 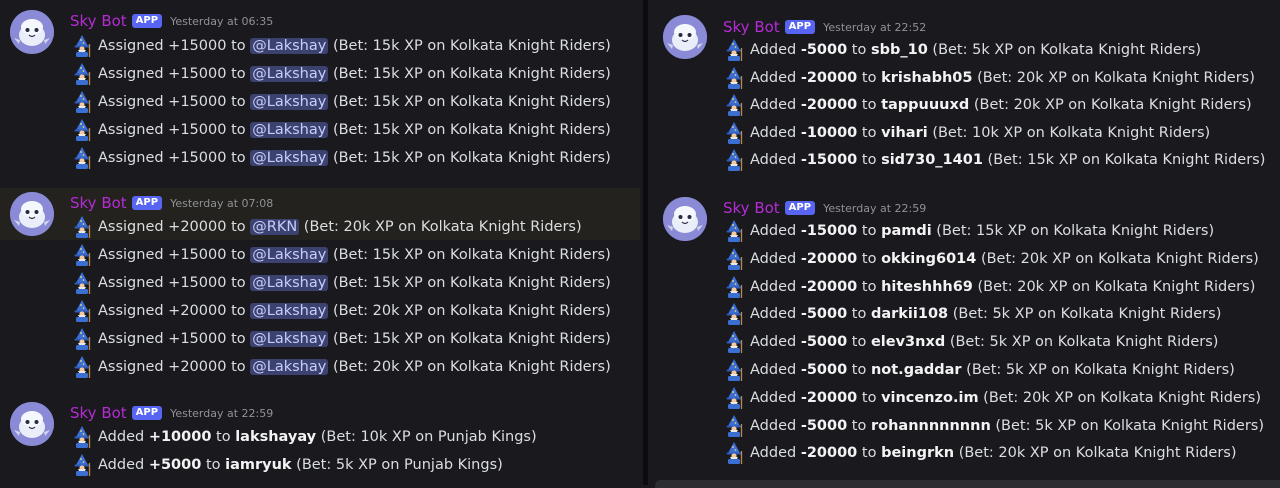 I want to click on timestamp: Yesterday at 22:52, so click(x=874, y=27).